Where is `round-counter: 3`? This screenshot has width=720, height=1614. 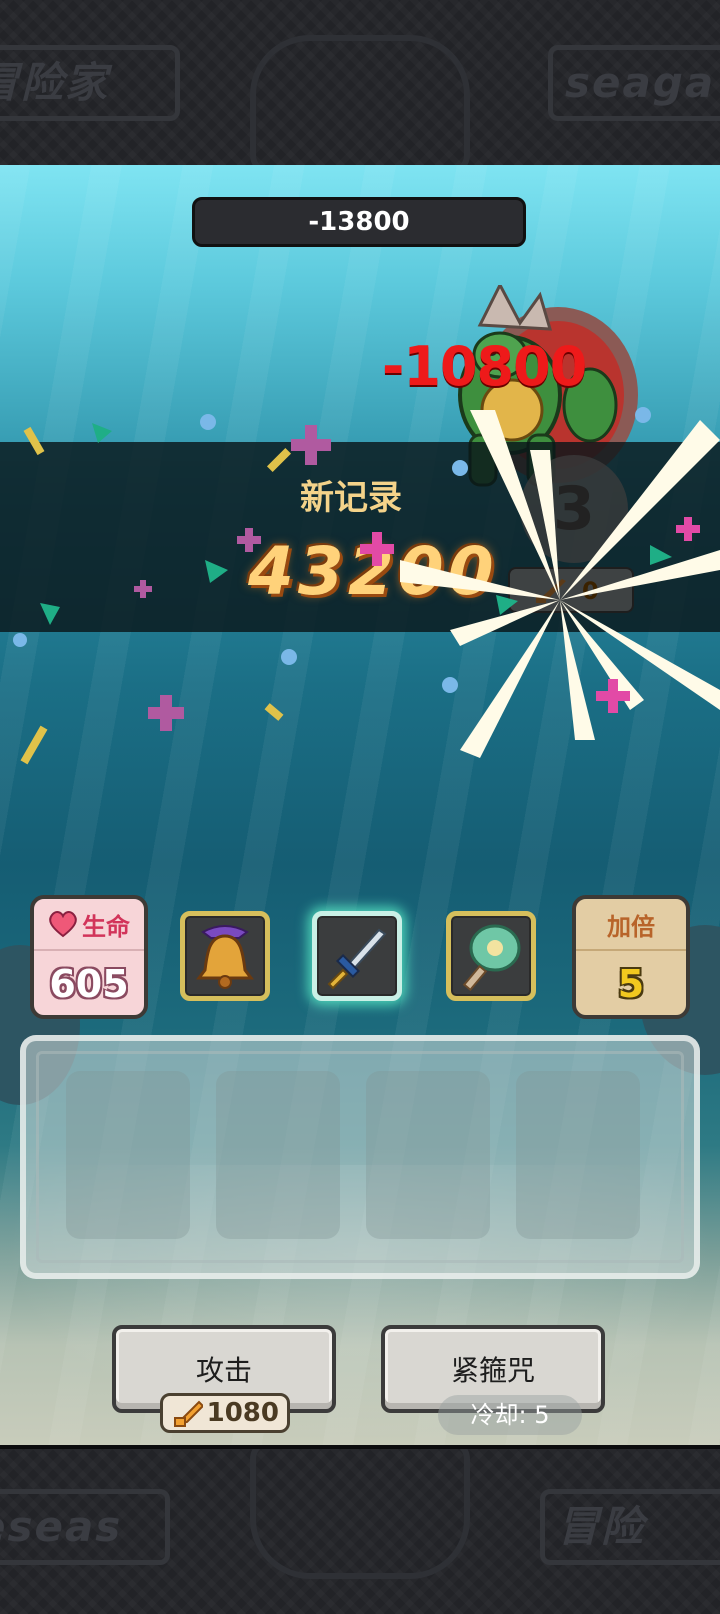
round-counter: 3 is located at coordinates (574, 509).